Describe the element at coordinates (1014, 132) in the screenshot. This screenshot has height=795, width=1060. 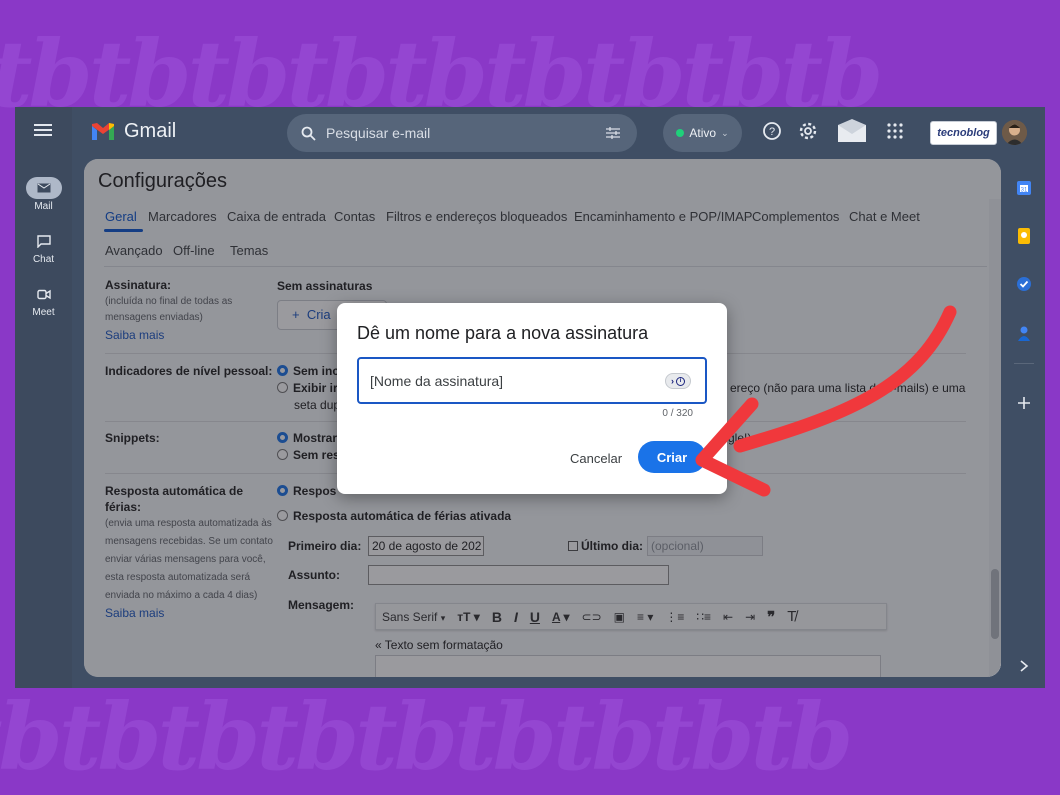
I see `avatar` at that location.